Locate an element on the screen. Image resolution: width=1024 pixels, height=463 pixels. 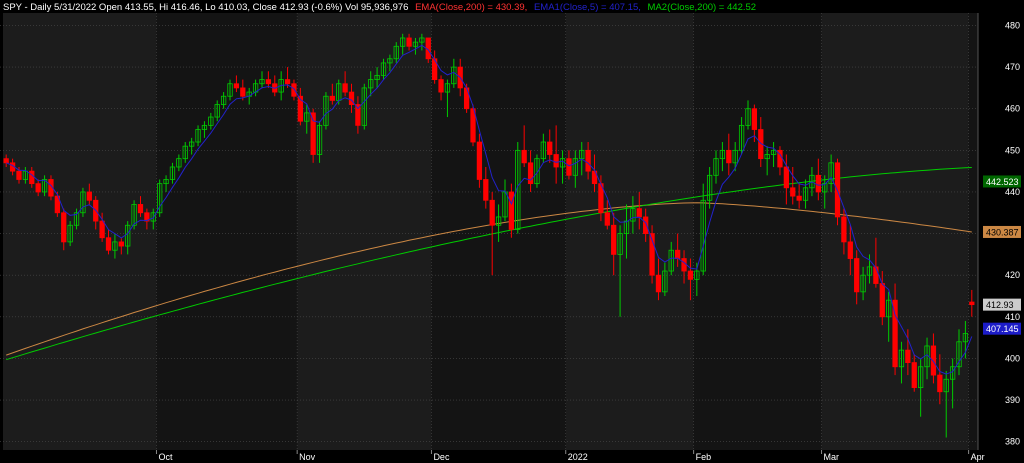
y-tick-label: 410 is located at coordinates (1012, 317).